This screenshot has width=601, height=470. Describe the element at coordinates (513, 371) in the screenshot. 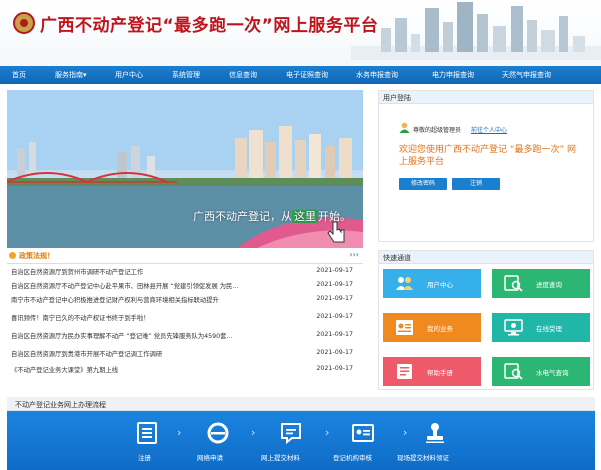

I see `utility-query-icon` at that location.